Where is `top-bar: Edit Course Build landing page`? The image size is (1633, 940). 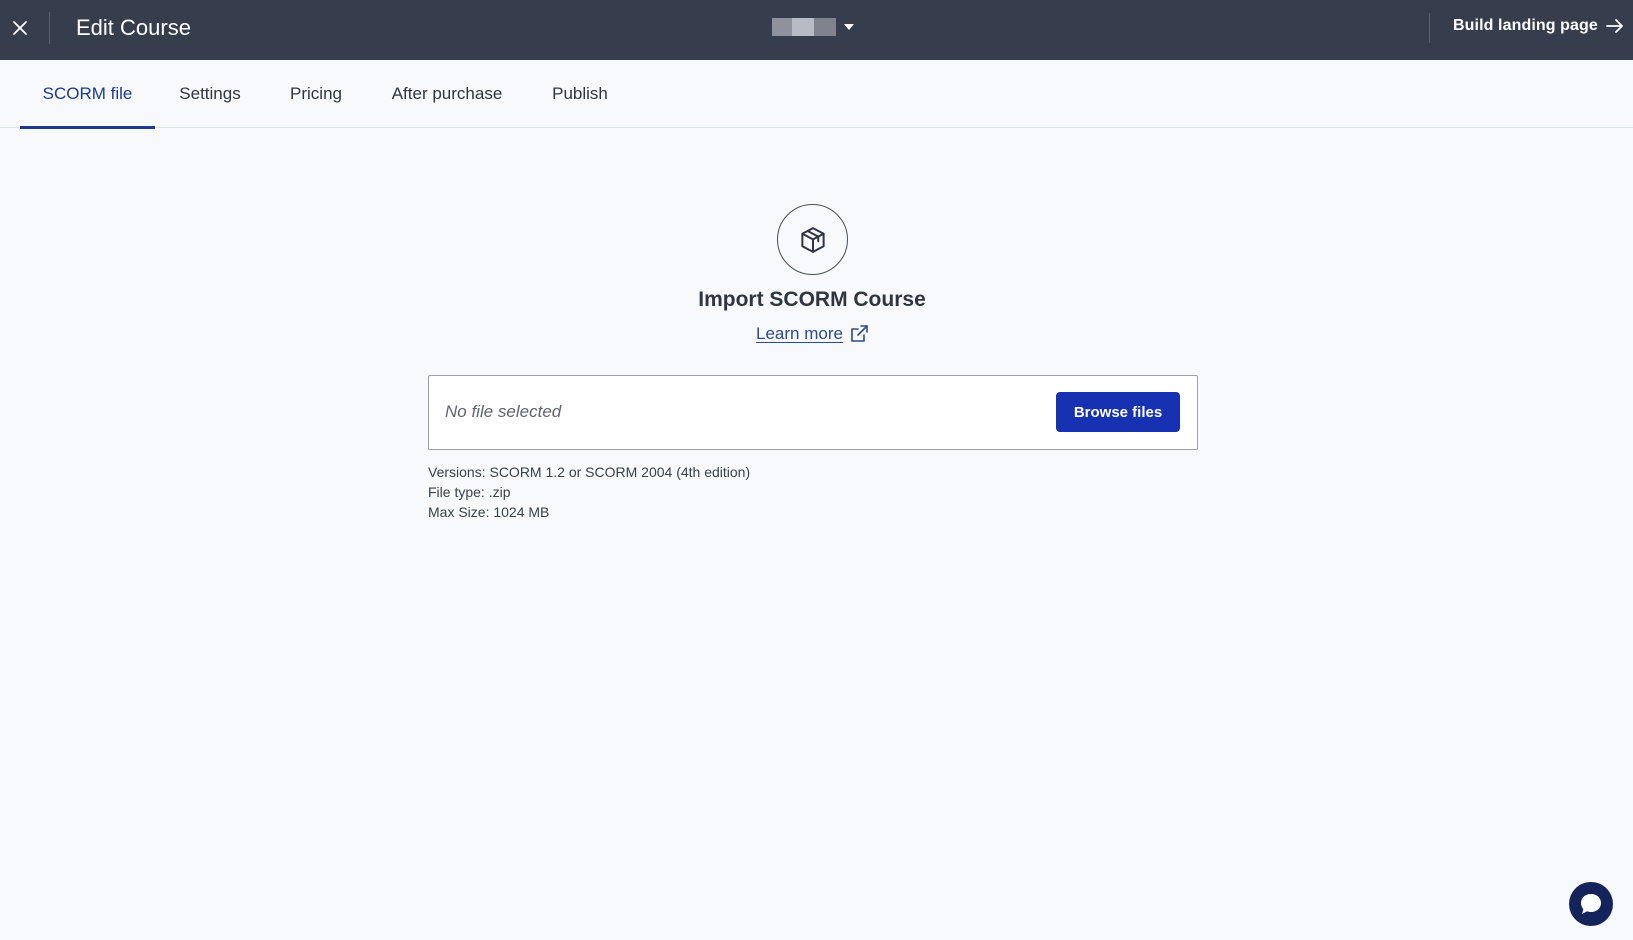
top-bar: Edit Course Build landing page is located at coordinates (816, 30).